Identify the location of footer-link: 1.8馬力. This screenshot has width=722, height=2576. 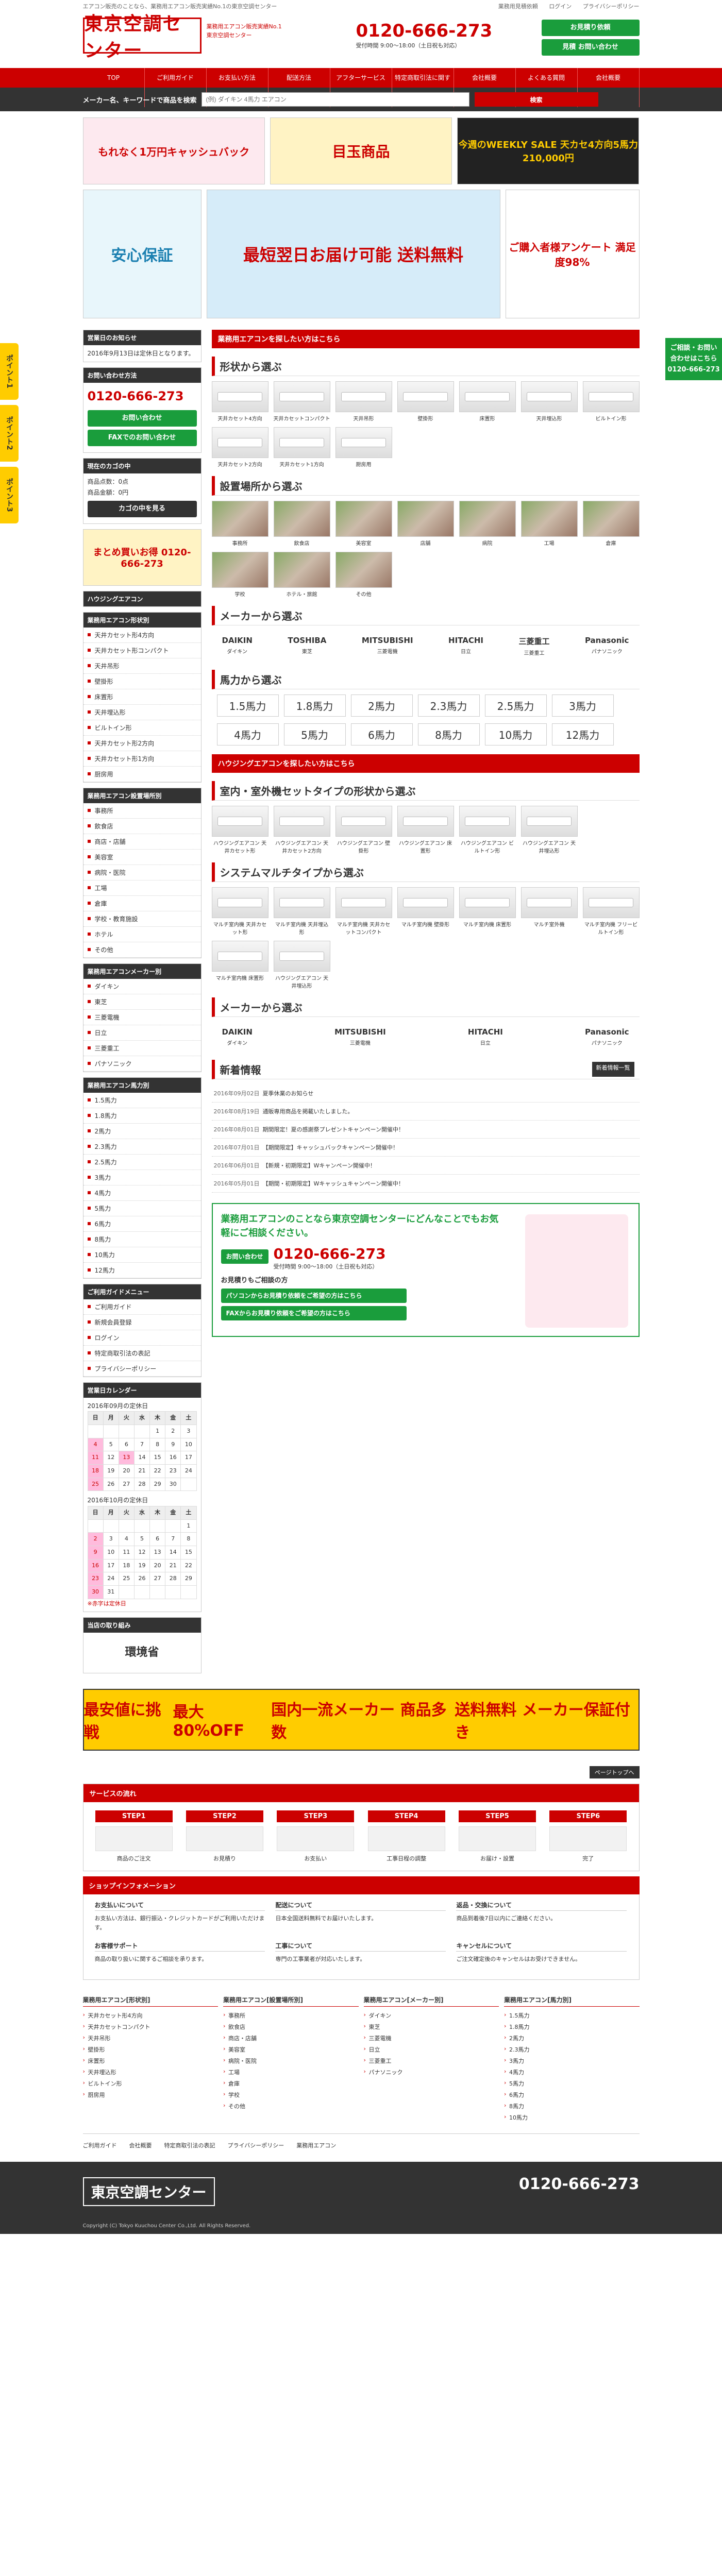
(572, 2026).